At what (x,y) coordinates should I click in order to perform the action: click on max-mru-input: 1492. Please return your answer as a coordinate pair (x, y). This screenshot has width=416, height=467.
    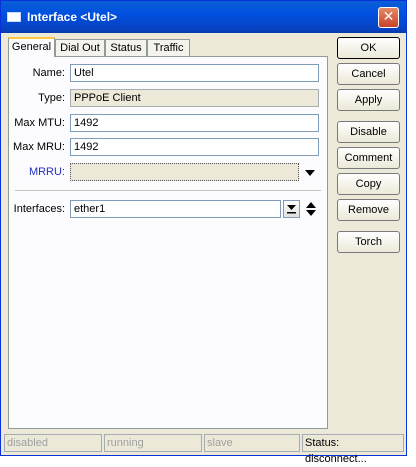
    Looking at the image, I should click on (194, 147).